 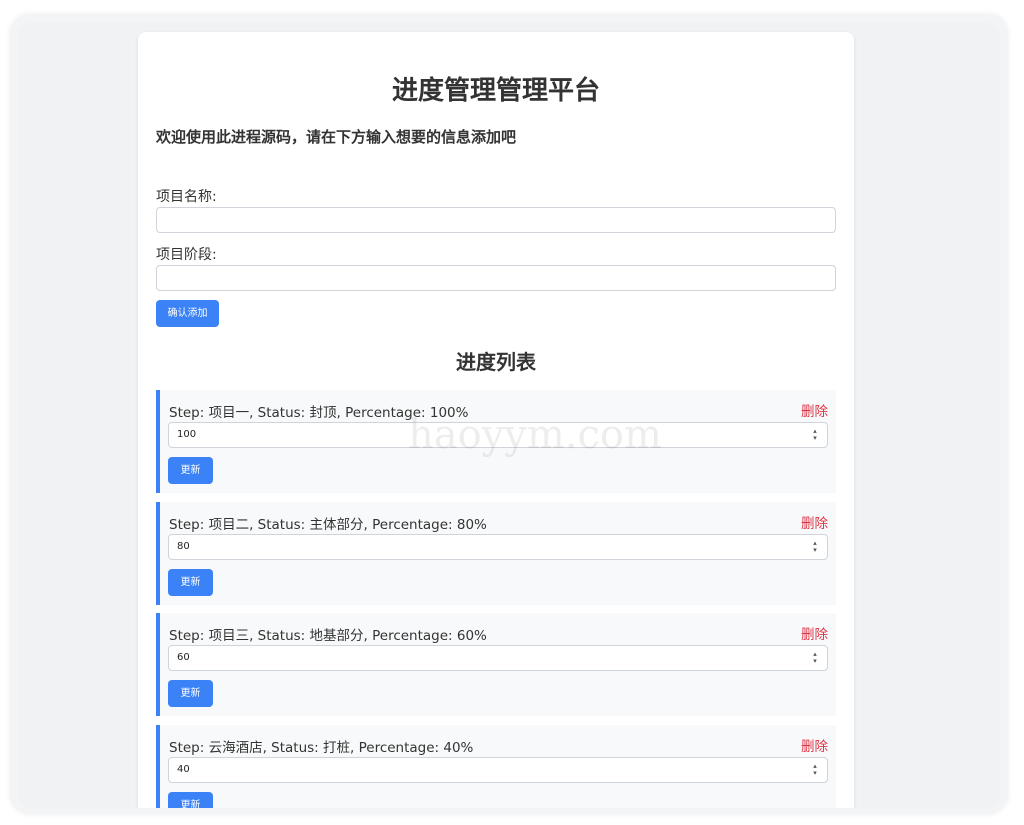 What do you see at coordinates (496, 220) in the screenshot?
I see `project-name-input` at bounding box center [496, 220].